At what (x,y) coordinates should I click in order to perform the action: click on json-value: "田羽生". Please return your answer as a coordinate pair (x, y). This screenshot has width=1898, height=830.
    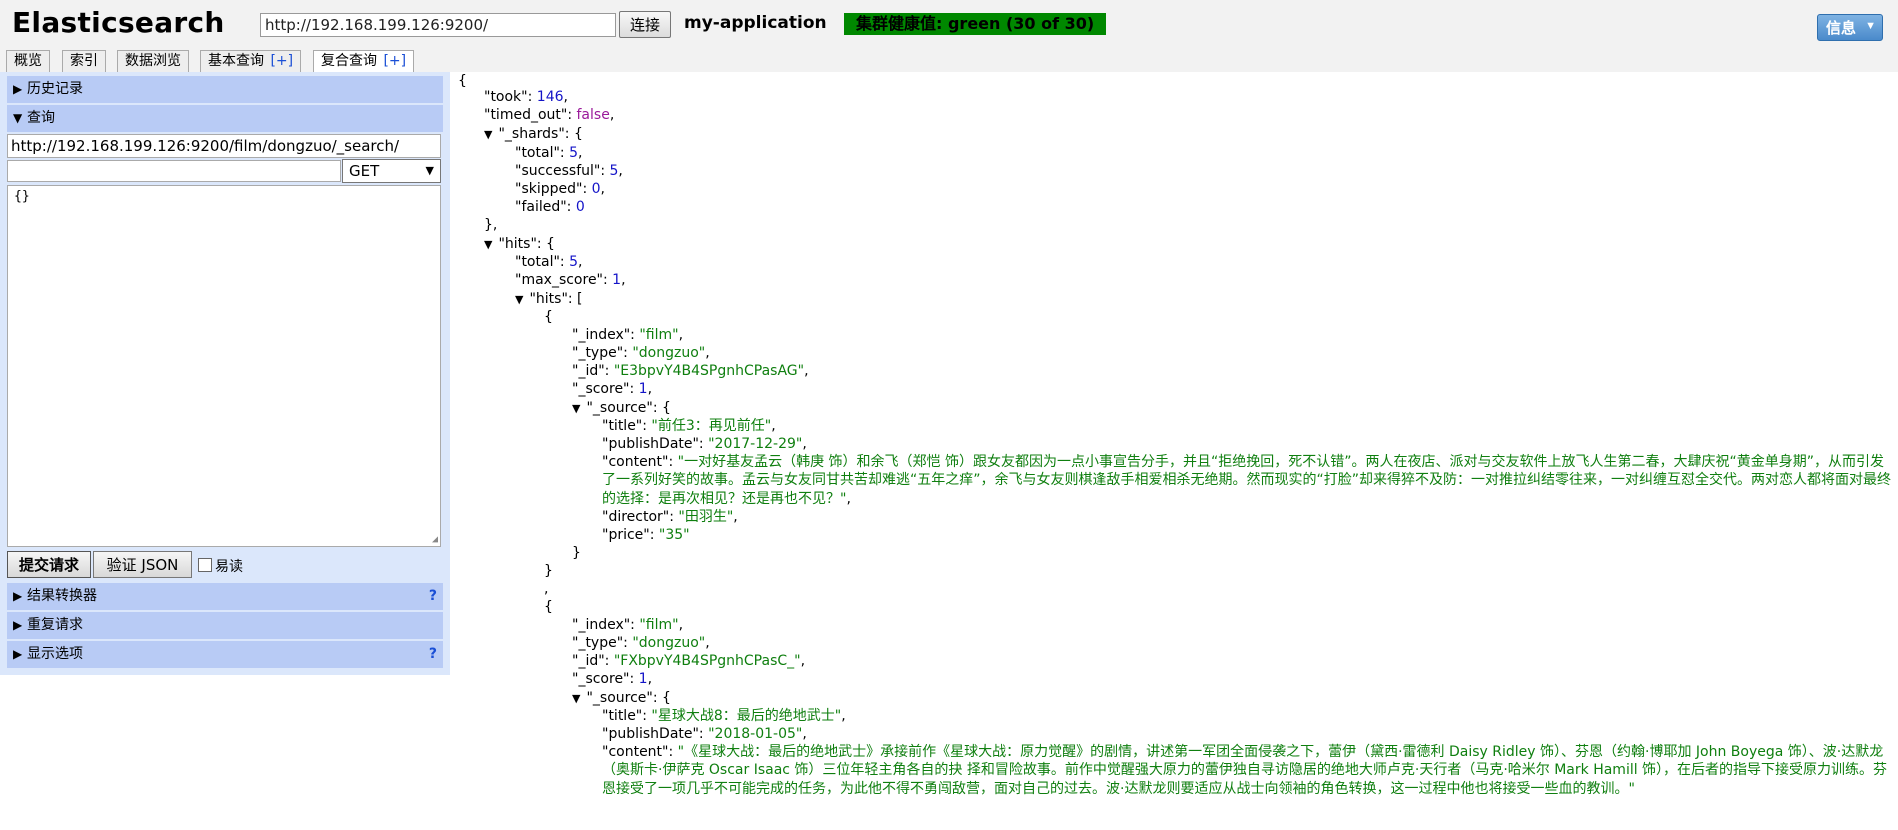
    Looking at the image, I should click on (706, 517).